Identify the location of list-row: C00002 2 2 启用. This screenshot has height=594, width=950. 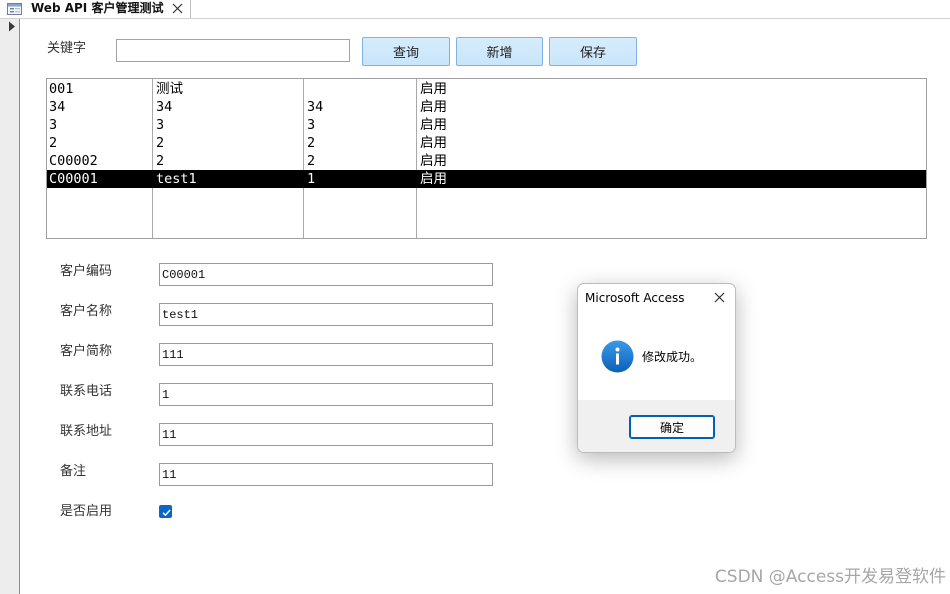
(486, 161).